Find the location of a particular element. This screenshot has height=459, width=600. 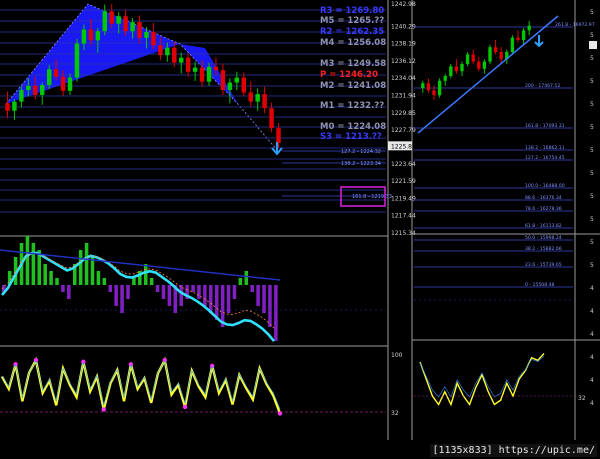

fib-level-label: 38.2 - 15882.66 is located at coordinates (543, 249).